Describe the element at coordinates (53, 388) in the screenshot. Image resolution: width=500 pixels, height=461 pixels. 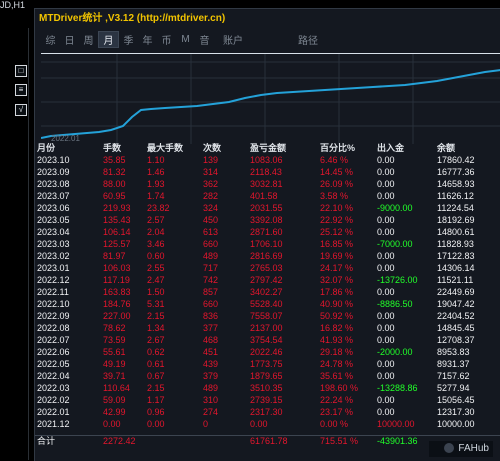
I see `table-cell-0: 2022.03` at that location.